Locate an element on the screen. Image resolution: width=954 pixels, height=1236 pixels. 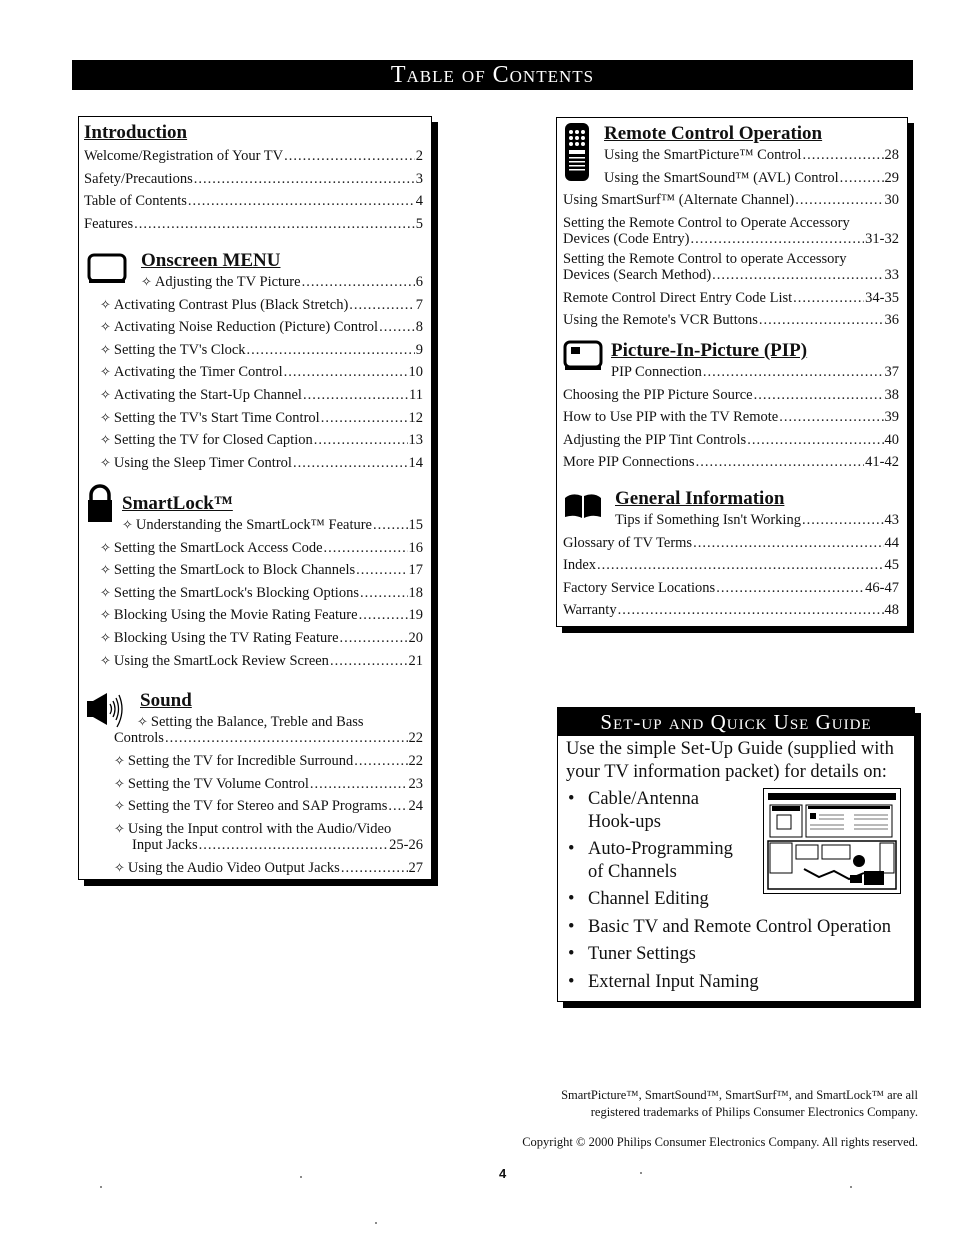
section-title-smartlock: SmartLock™ is located at coordinates (272, 504).